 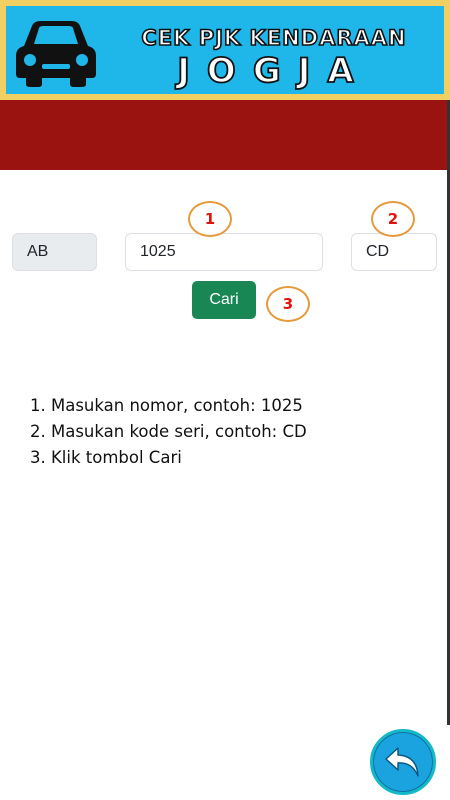 I want to click on header-bar, so click(x=225, y=135).